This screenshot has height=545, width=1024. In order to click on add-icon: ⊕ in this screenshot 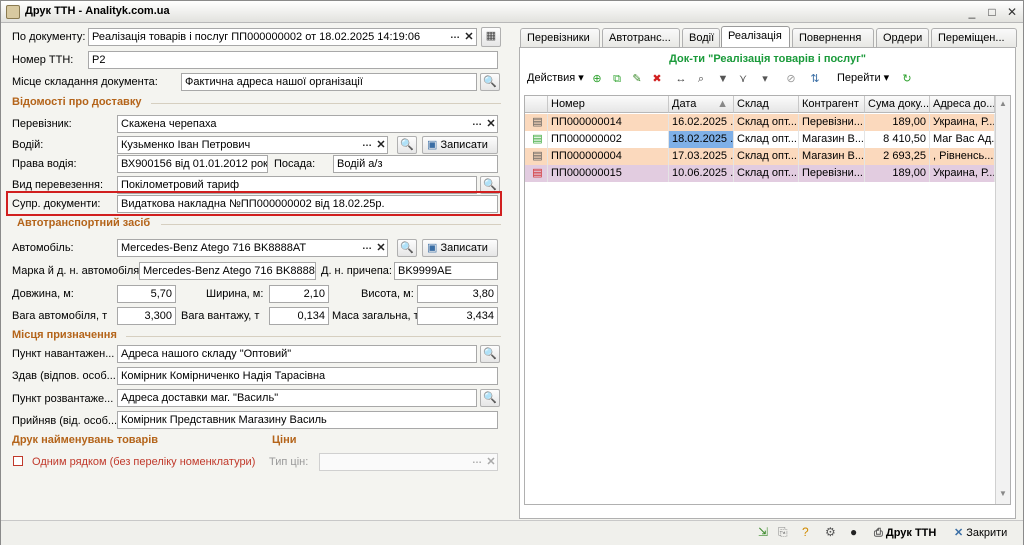, I will do `click(597, 79)`.